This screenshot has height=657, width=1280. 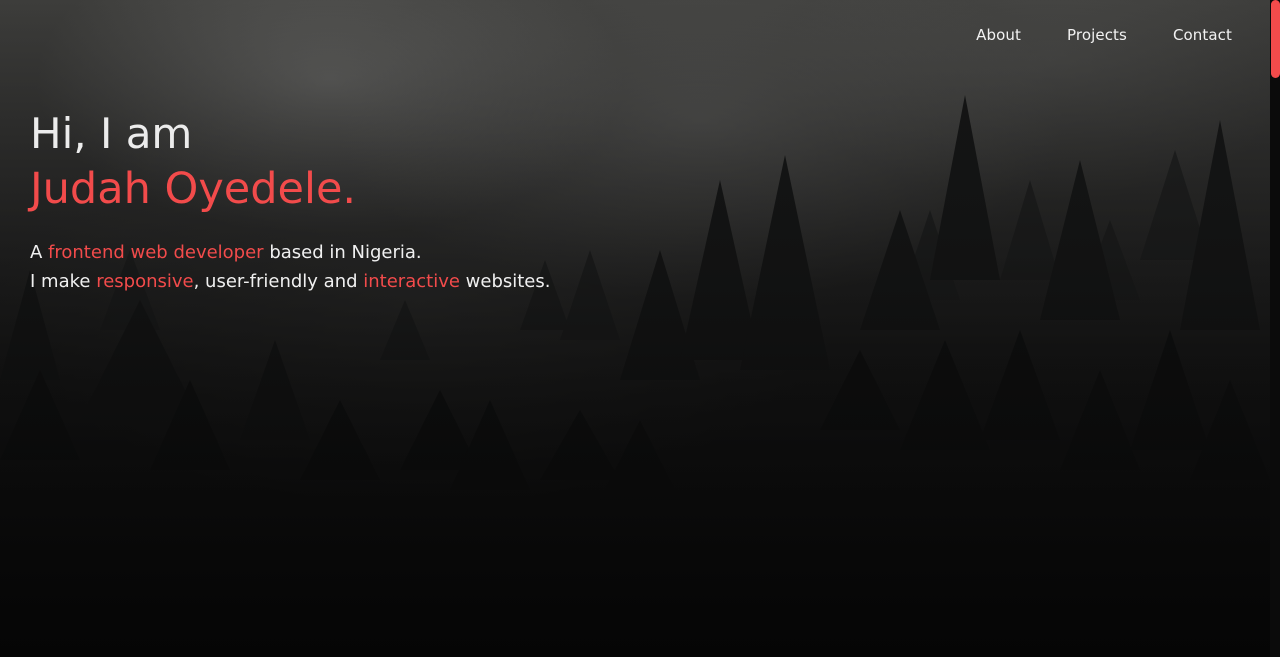 What do you see at coordinates (39, 252) in the screenshot?
I see `line1-prefix: A` at bounding box center [39, 252].